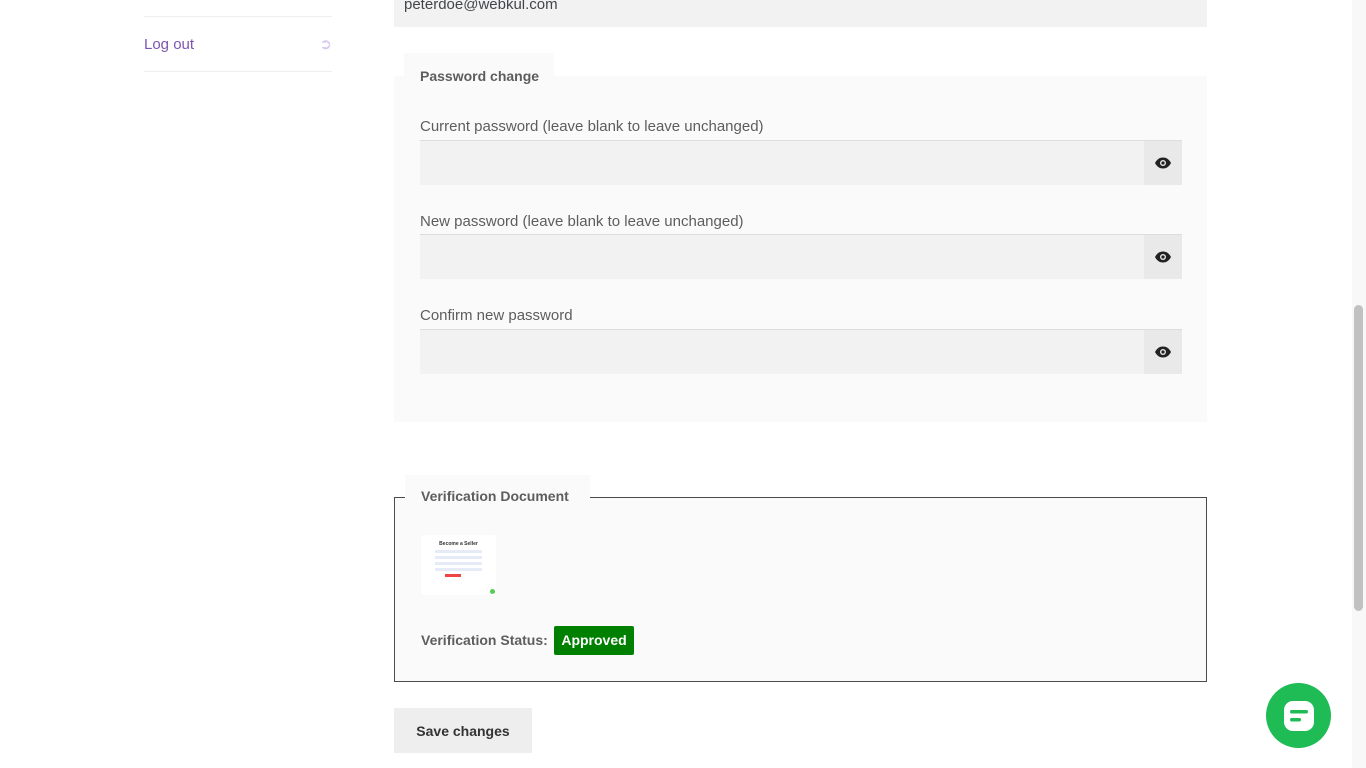  Describe the element at coordinates (800, 13) in the screenshot. I see `email-field: peterdoe@webkul.com` at that location.